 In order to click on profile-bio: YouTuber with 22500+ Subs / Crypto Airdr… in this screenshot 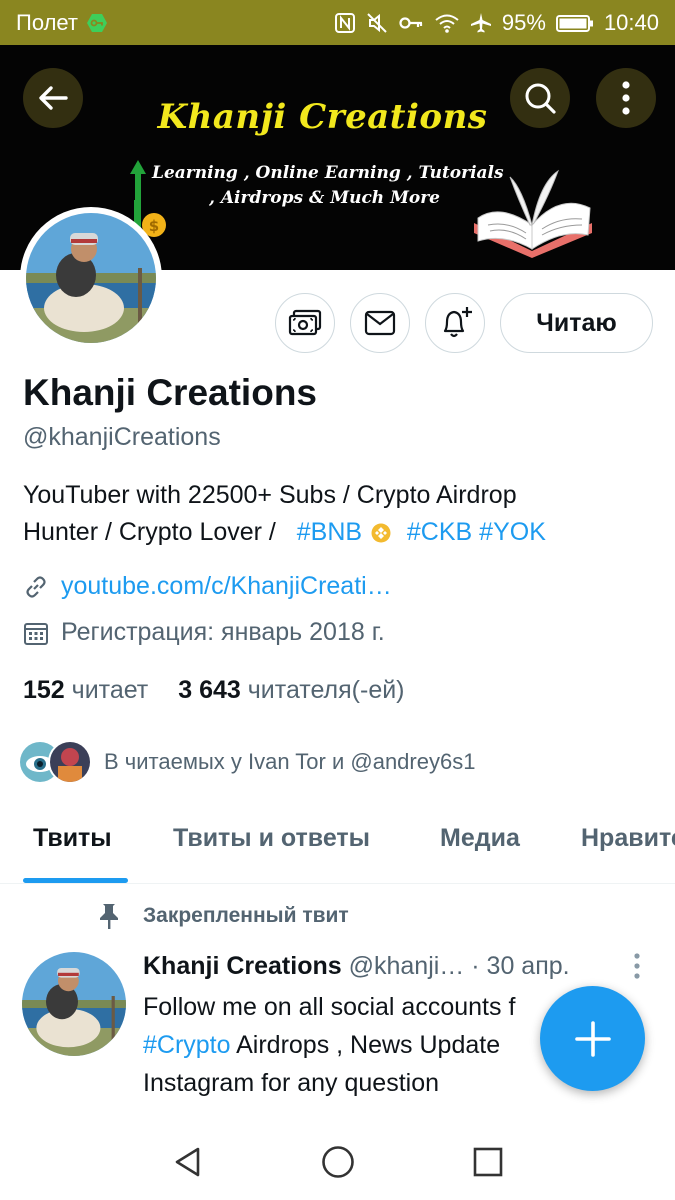, I will do `click(338, 514)`.